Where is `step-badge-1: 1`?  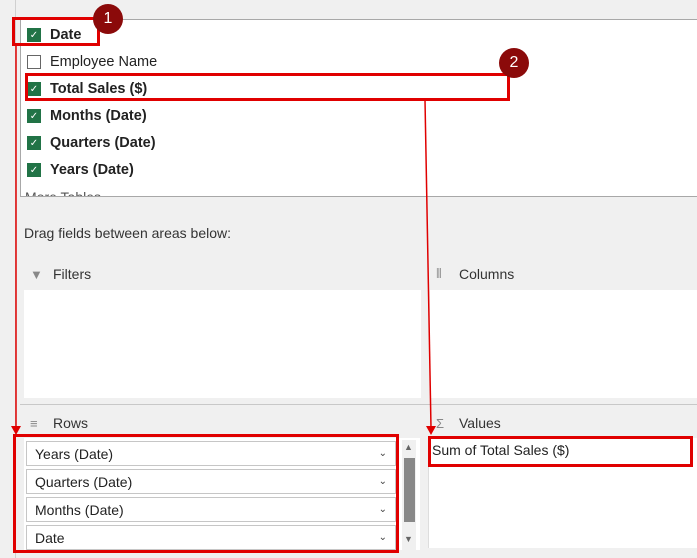
step-badge-1: 1 is located at coordinates (108, 19).